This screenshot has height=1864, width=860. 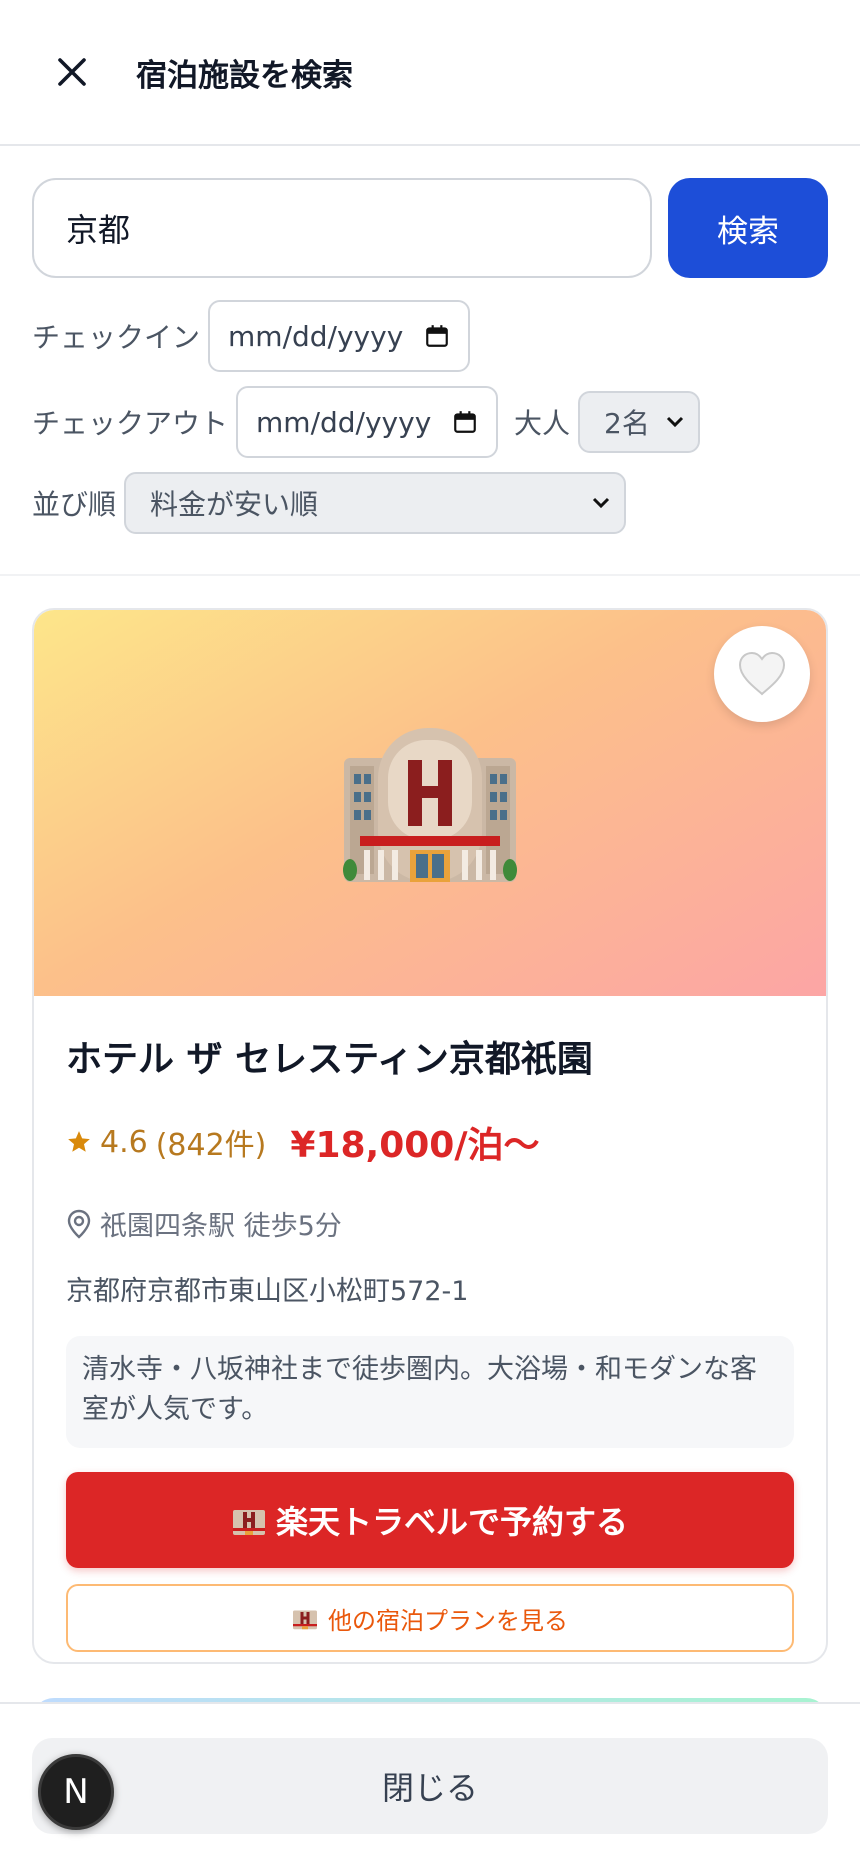 I want to click on nextjs-badge: N, so click(x=76, y=1792).